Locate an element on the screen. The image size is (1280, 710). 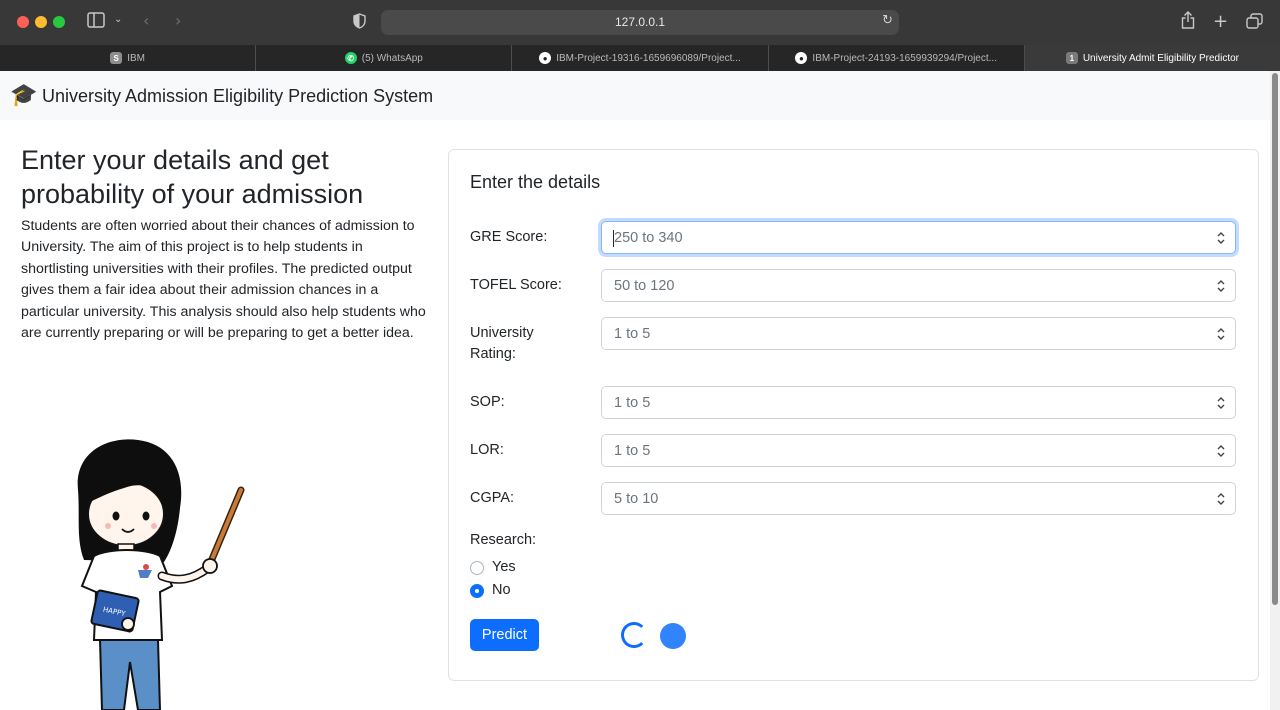
sop-placeholder: 1 to 5 is located at coordinates (632, 403).